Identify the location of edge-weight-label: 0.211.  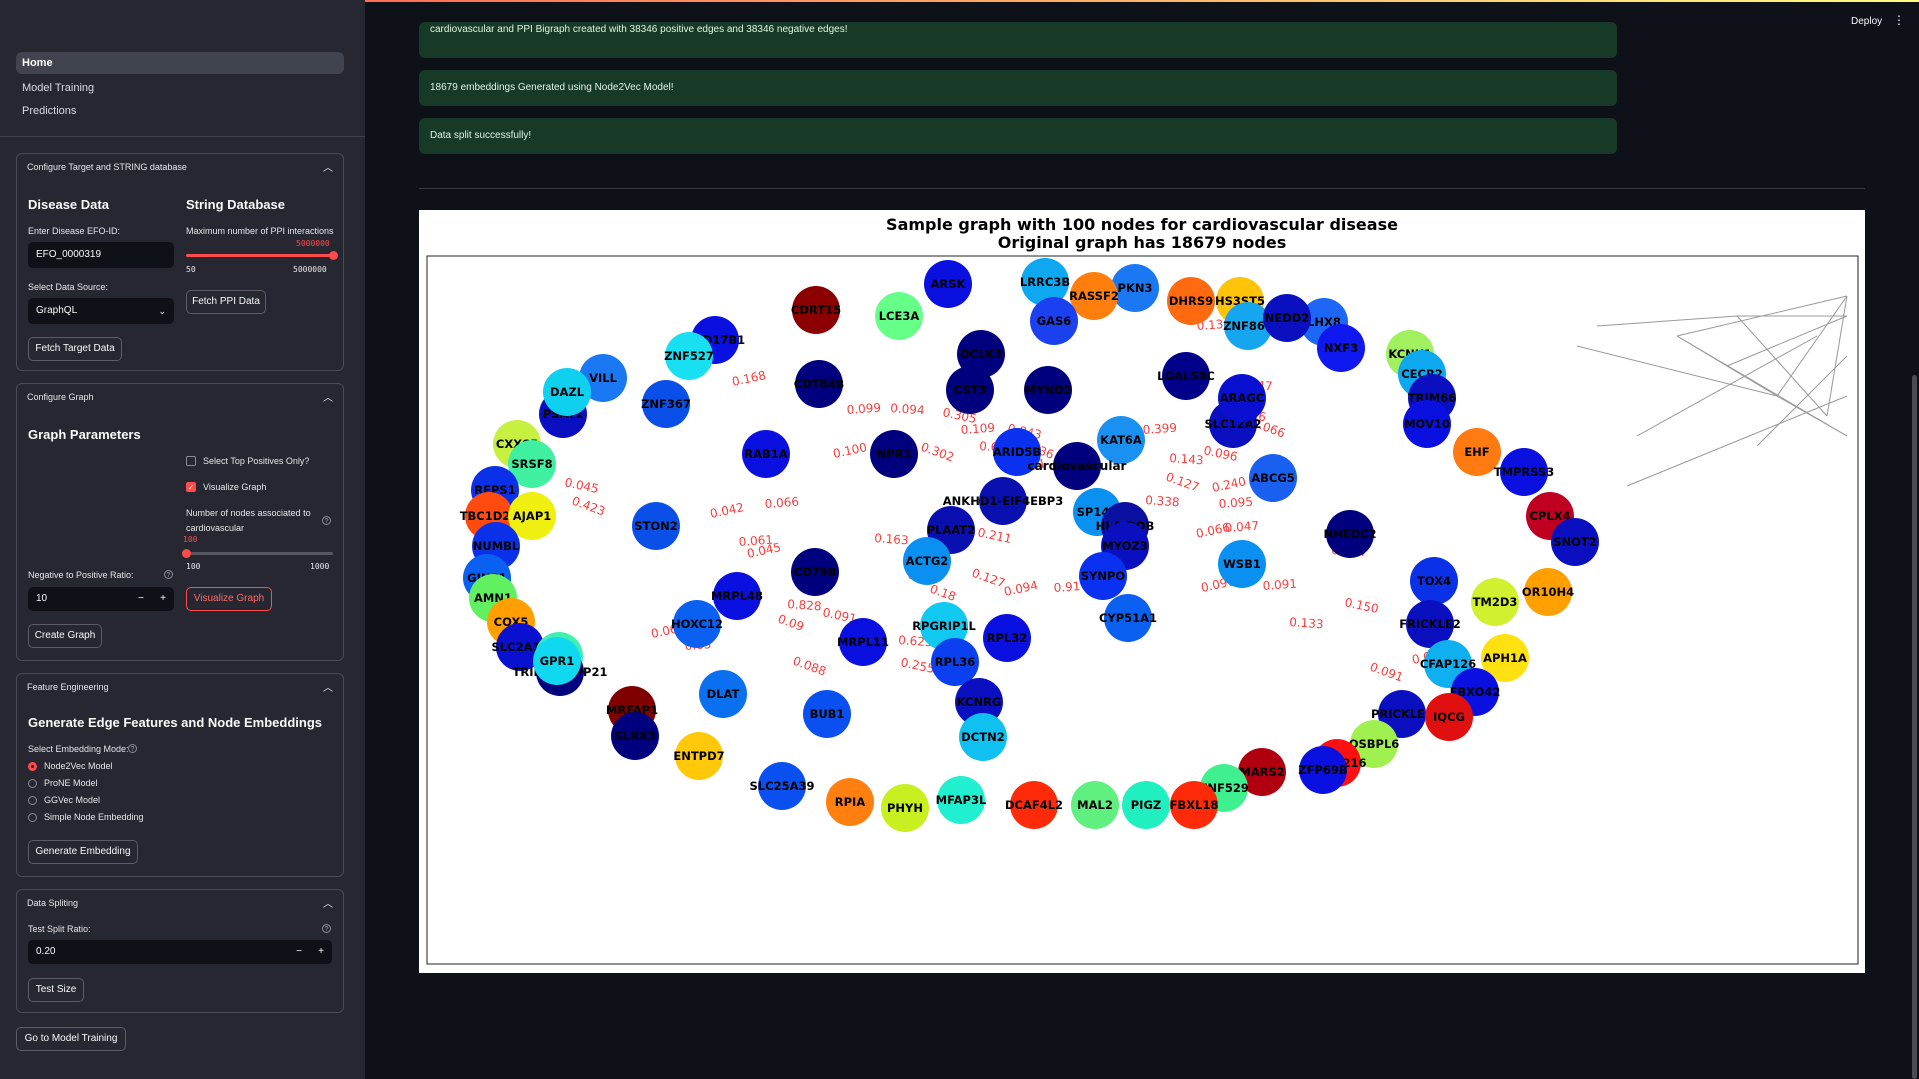
(994, 535).